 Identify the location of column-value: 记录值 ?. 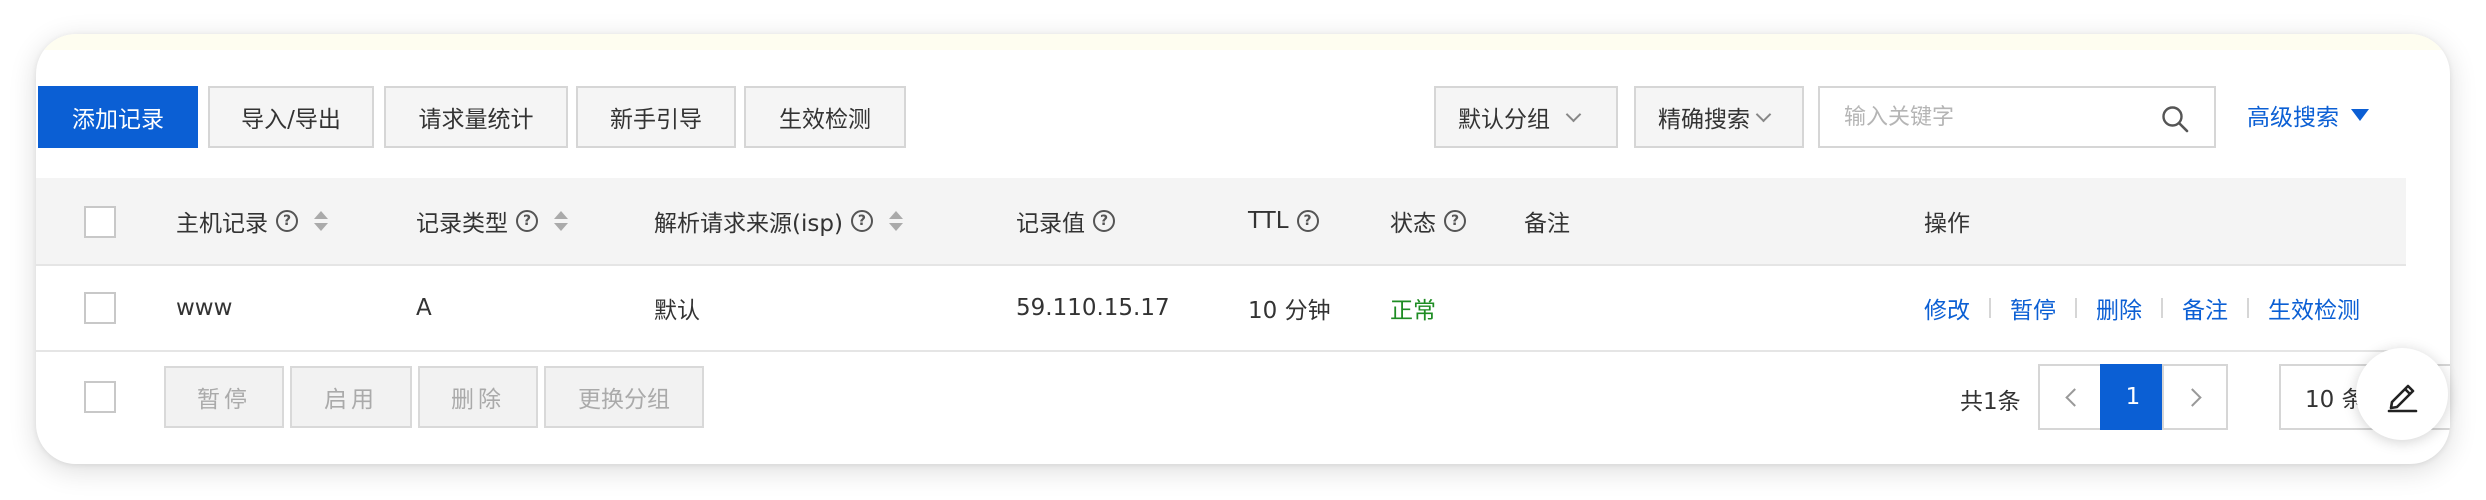
(1065, 221).